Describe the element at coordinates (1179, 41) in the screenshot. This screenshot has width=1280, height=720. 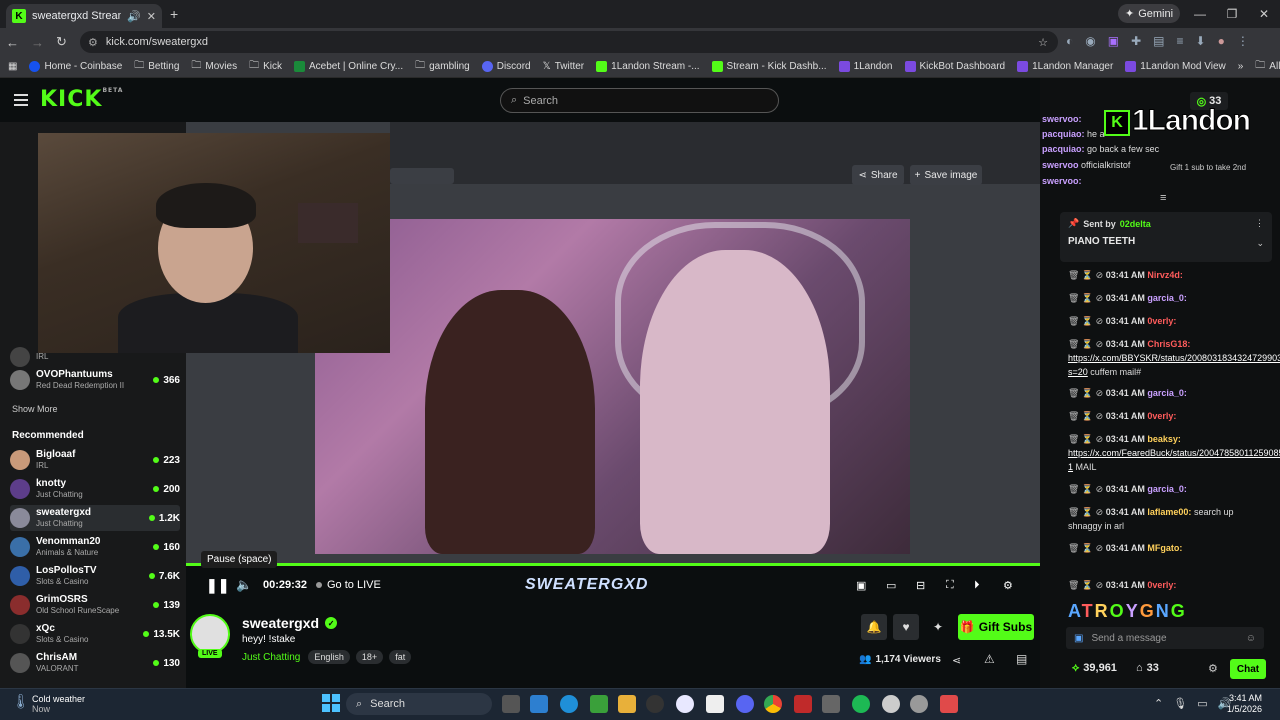
I see `media-icon: ≡` at that location.